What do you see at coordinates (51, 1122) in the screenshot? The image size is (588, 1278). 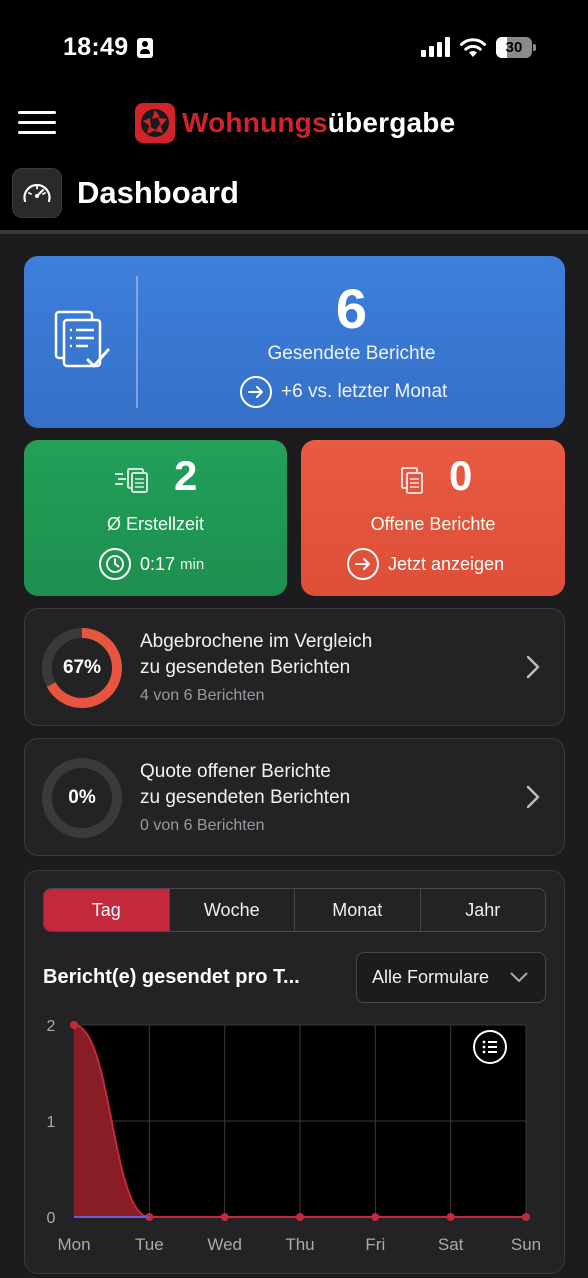 I see `y-tick-label: 1` at bounding box center [51, 1122].